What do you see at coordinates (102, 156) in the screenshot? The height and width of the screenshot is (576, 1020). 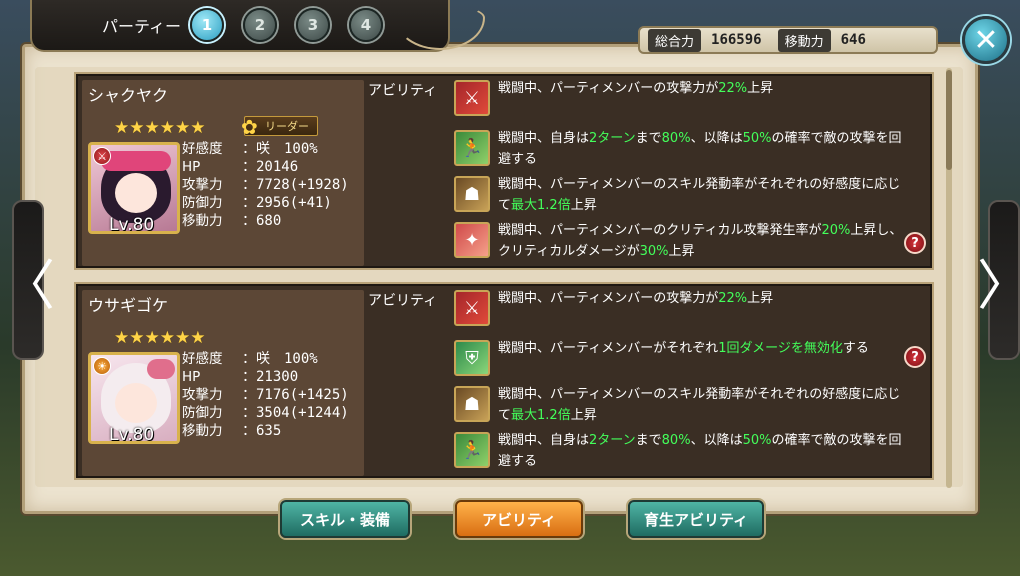 I see `element-icon: ⚔` at bounding box center [102, 156].